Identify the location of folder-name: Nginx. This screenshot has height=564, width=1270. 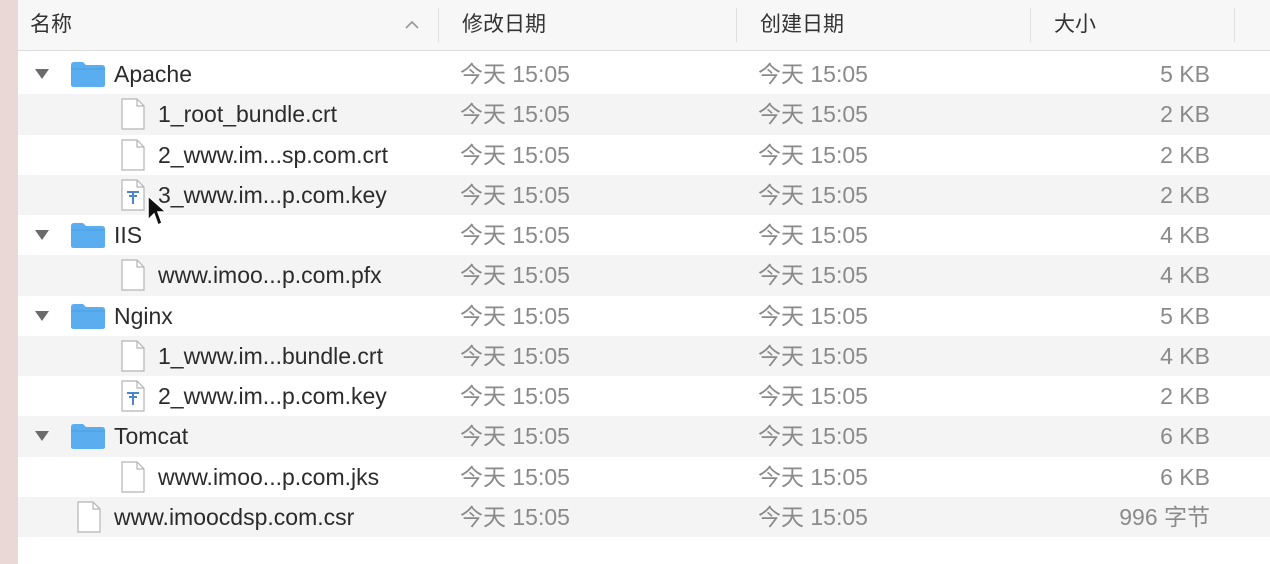
(143, 315).